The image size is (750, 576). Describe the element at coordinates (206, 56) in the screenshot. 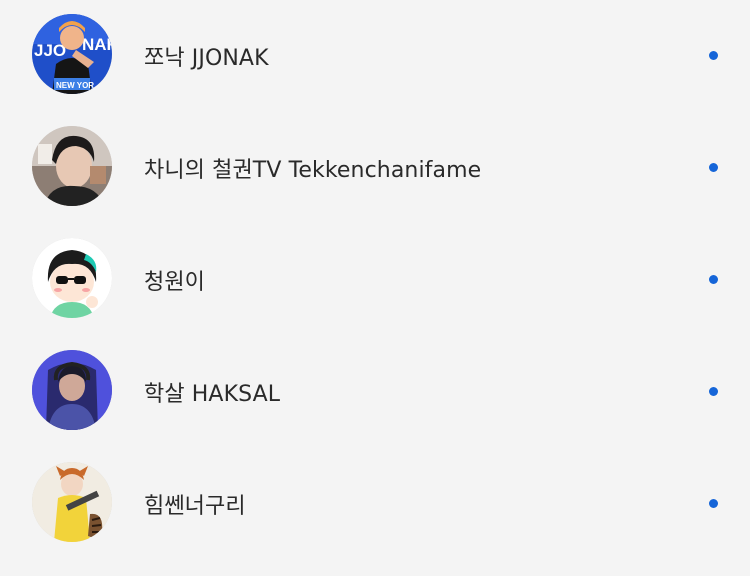

I see `channel-name: 쪼낙 JJONAK` at that location.